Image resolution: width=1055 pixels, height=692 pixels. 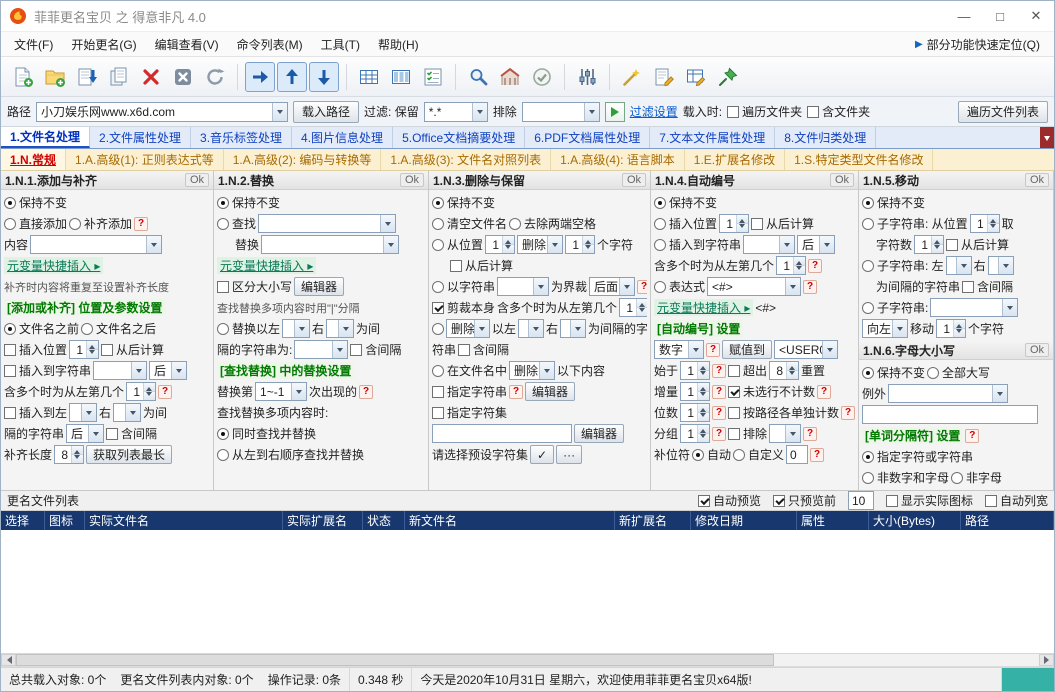 I want to click on clear-list-icon, so click(x=183, y=77).